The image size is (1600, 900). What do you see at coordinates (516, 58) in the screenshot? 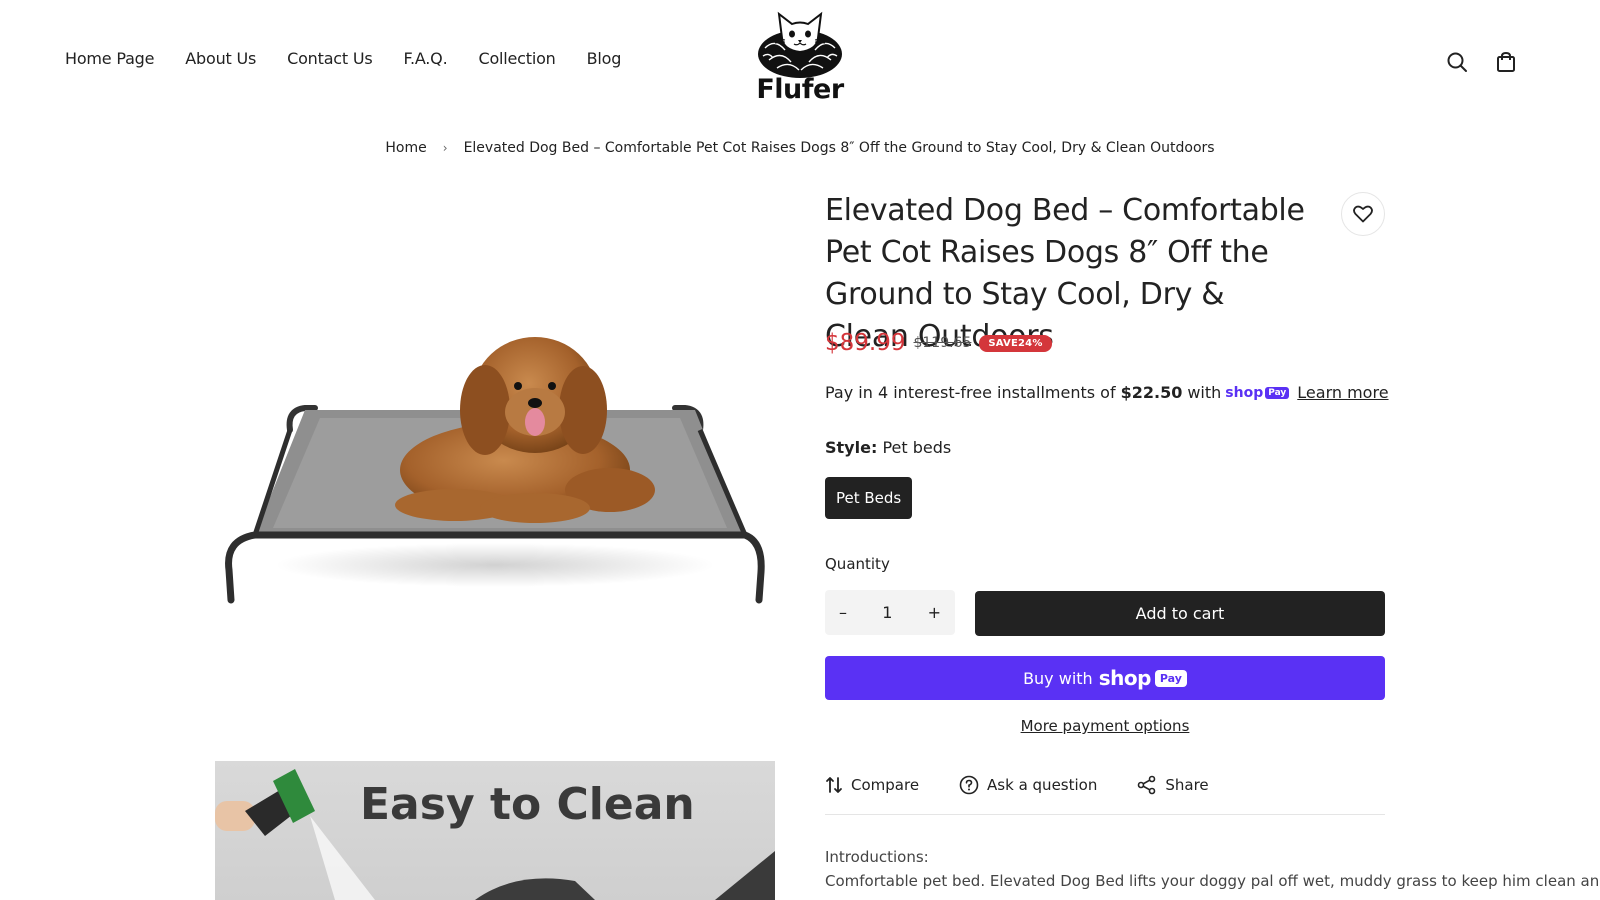
I see `nav-collection: Collection` at bounding box center [516, 58].